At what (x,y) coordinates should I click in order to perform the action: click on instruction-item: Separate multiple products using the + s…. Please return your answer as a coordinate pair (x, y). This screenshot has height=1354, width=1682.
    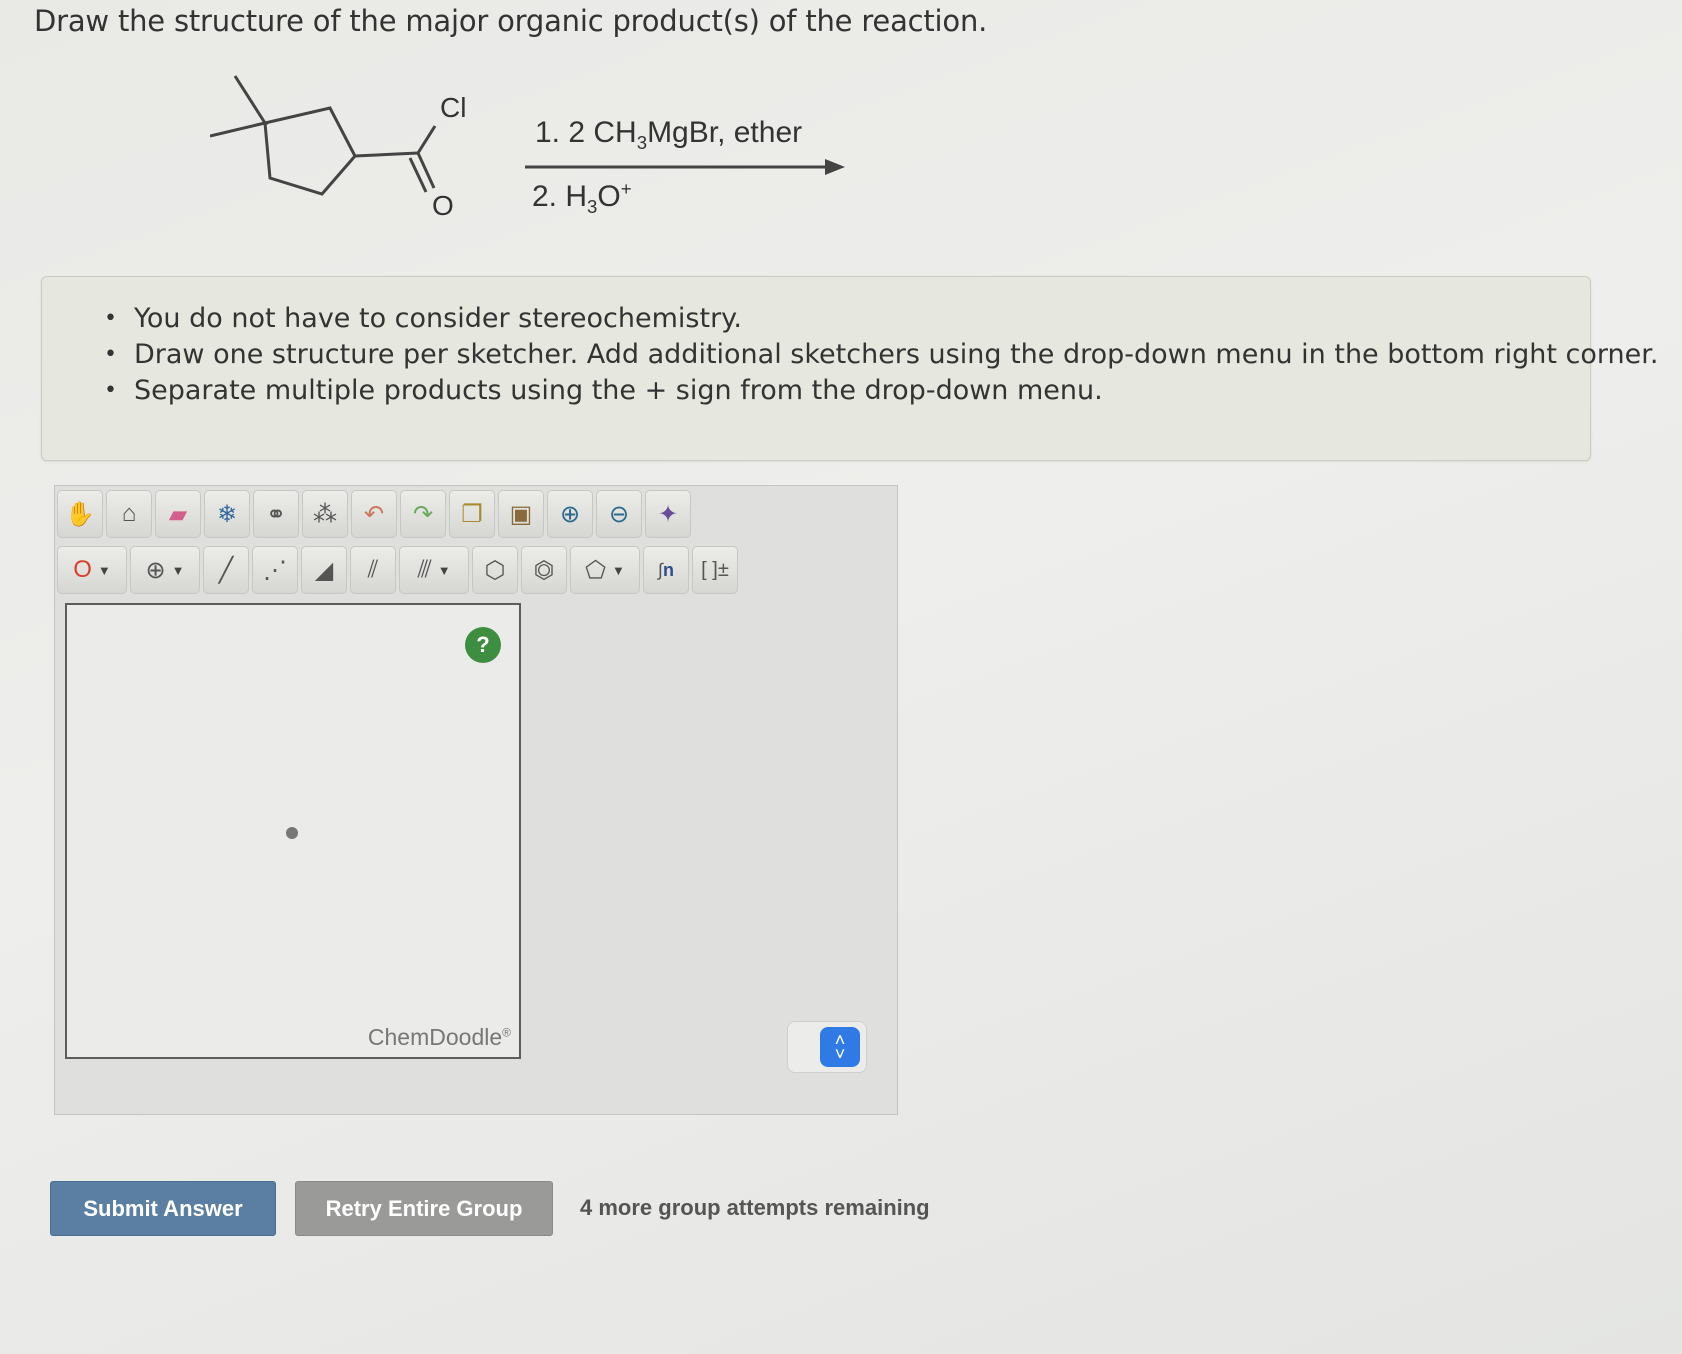
    Looking at the image, I should click on (881, 391).